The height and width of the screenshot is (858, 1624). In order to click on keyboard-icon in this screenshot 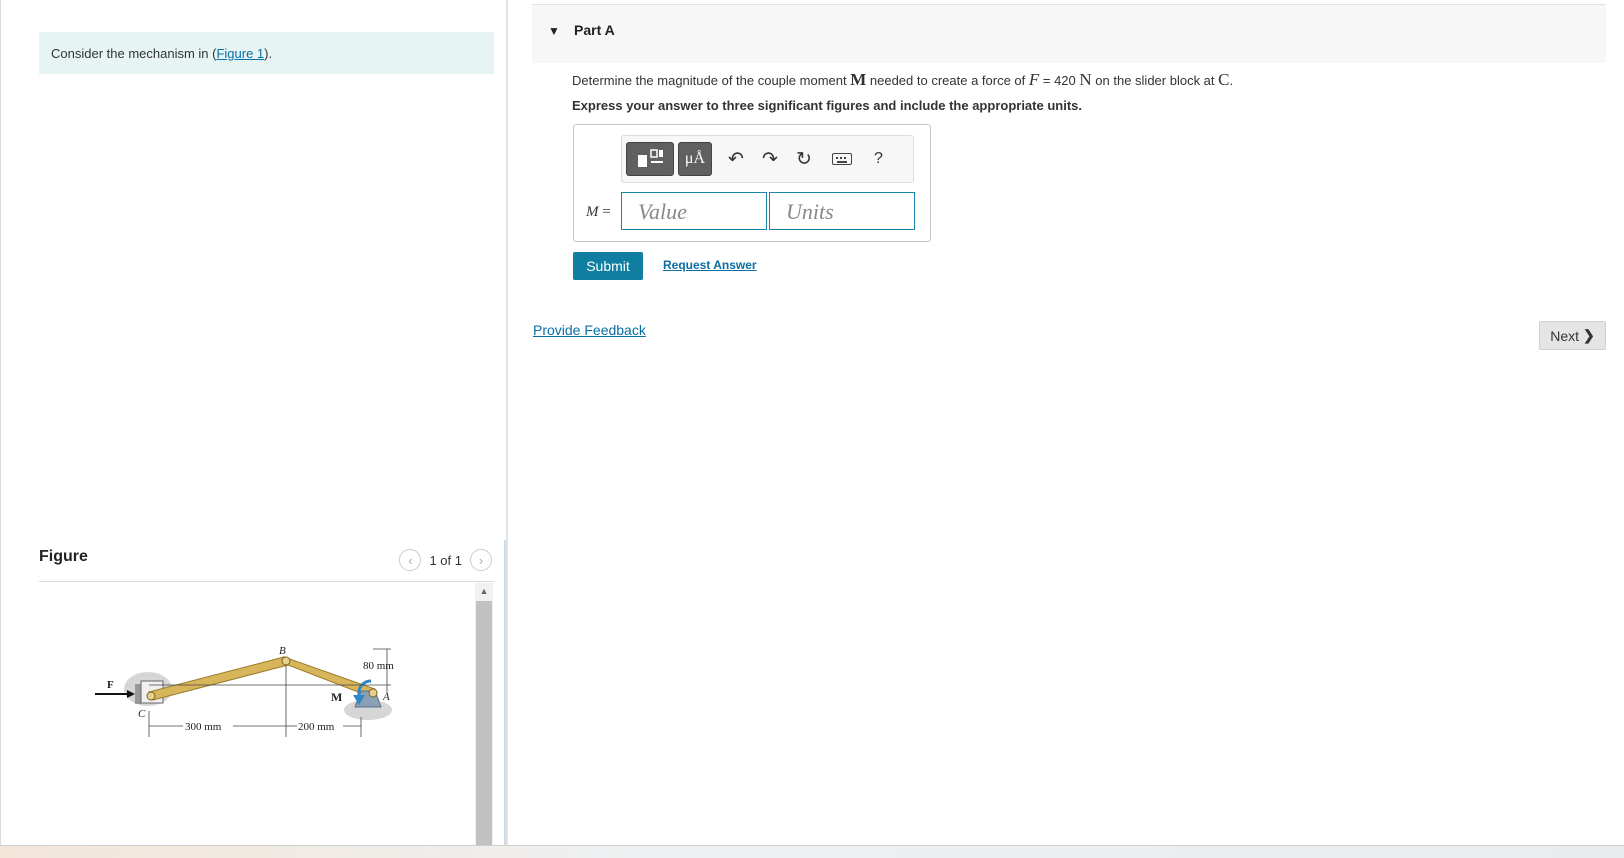, I will do `click(842, 159)`.